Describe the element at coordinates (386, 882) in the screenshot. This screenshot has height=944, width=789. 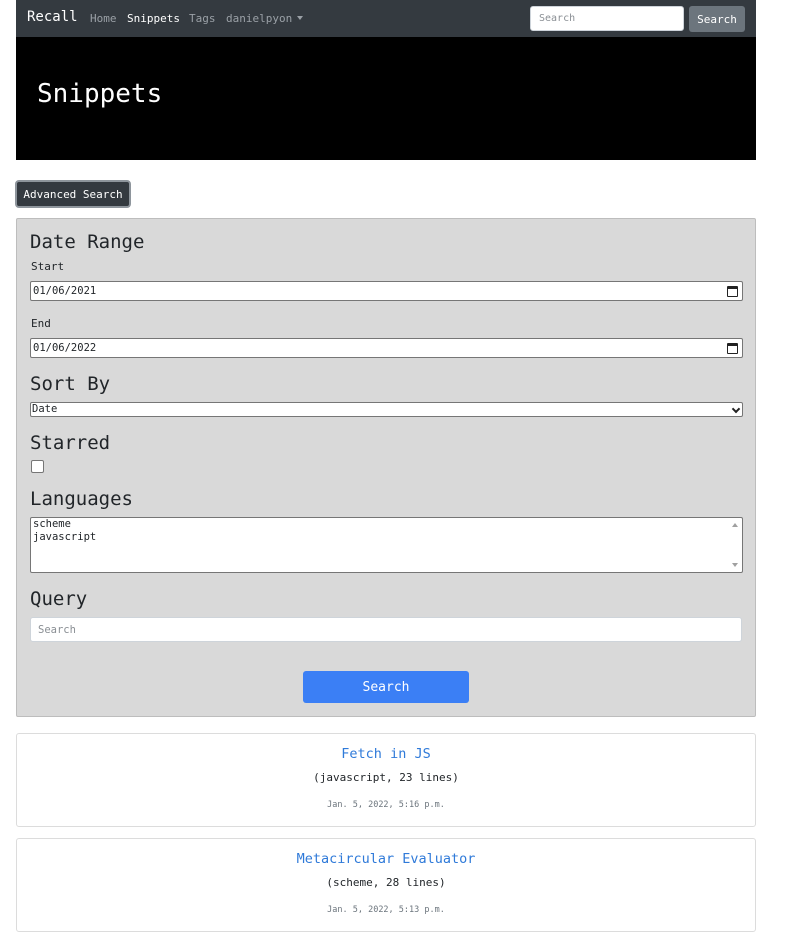
I see `snippet-meta: (scheme, 28 lines)` at that location.